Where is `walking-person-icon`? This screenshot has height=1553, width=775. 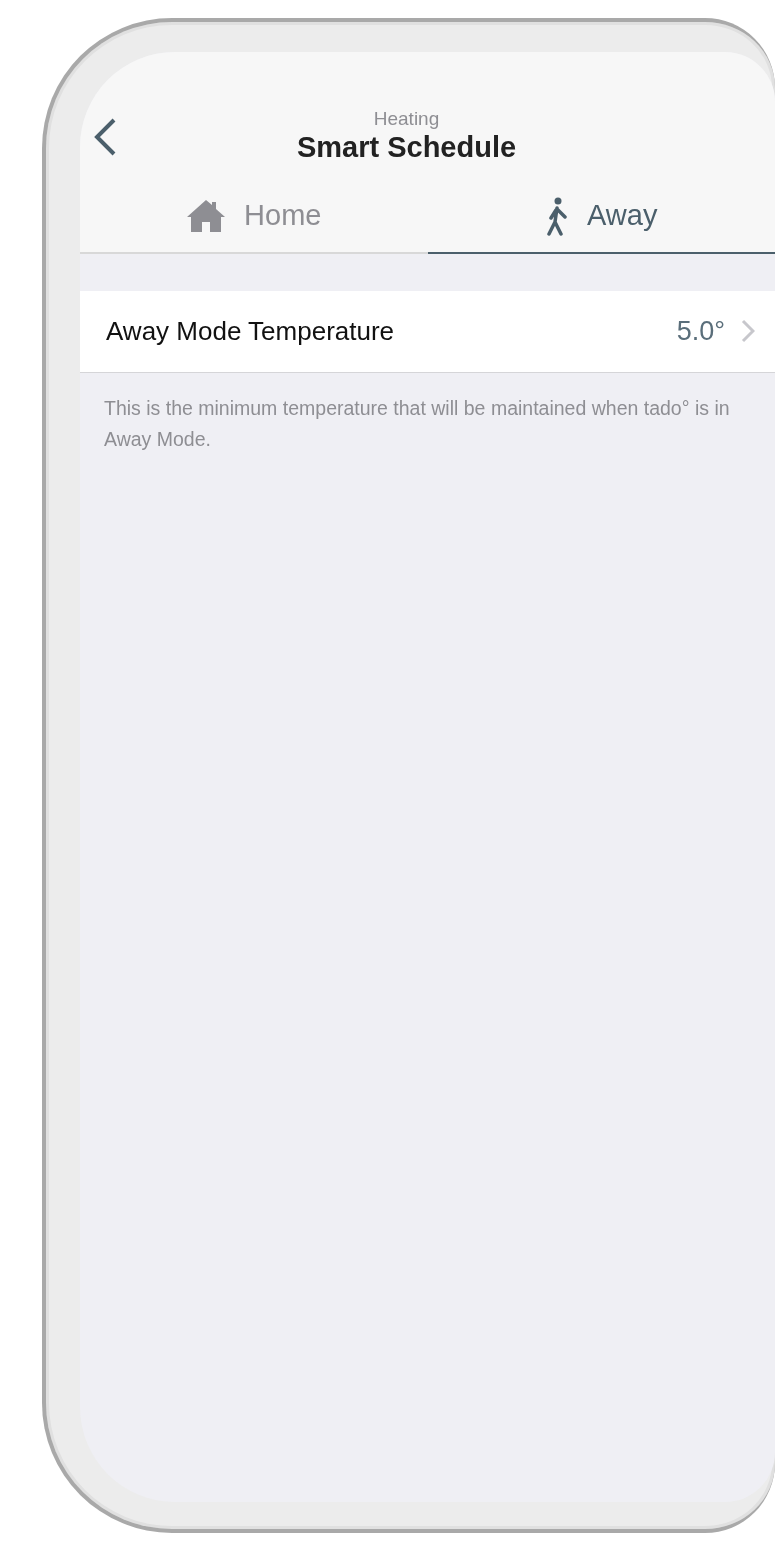 walking-person-icon is located at coordinates (557, 215).